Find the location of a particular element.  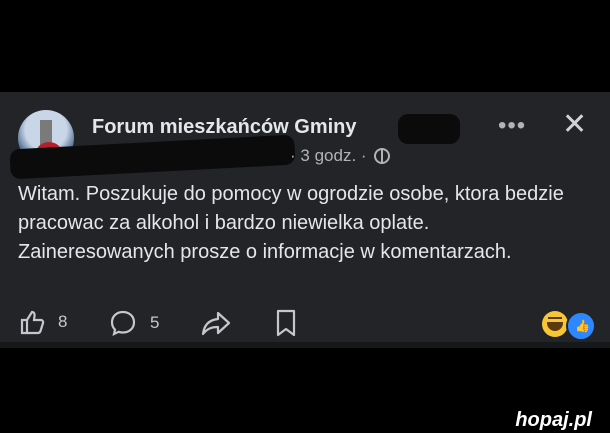

watermark: hopaj.pl is located at coordinates (553, 420).